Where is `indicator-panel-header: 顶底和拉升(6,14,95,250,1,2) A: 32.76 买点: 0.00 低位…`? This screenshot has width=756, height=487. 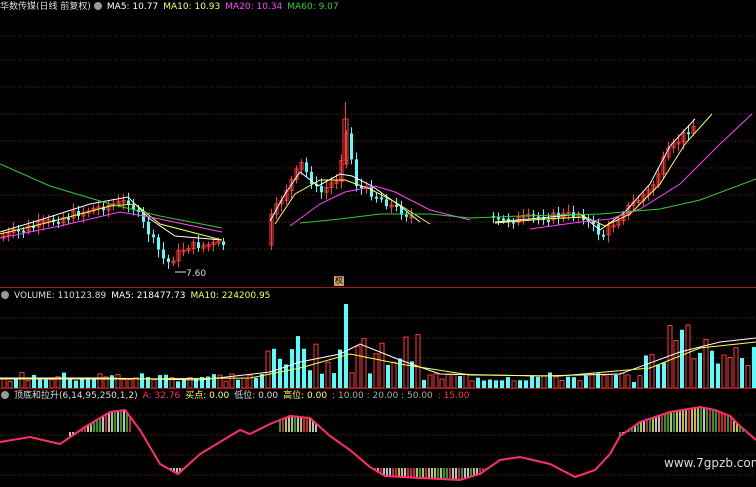
indicator-panel-header: 顶底和拉升(6,14,95,250,1,2) A: 32.76 买点: 0.00 低位… is located at coordinates (237, 396).